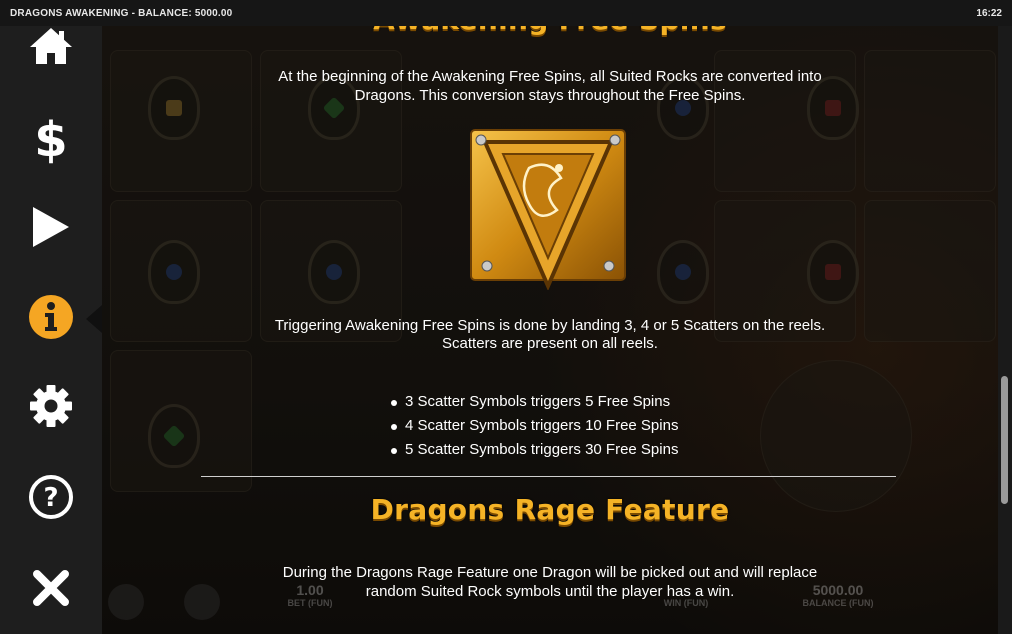 The image size is (1012, 634). Describe the element at coordinates (533, 402) in the screenshot. I see `list-item: 3 Scatter Symbols triggers 5 Free Spins` at that location.